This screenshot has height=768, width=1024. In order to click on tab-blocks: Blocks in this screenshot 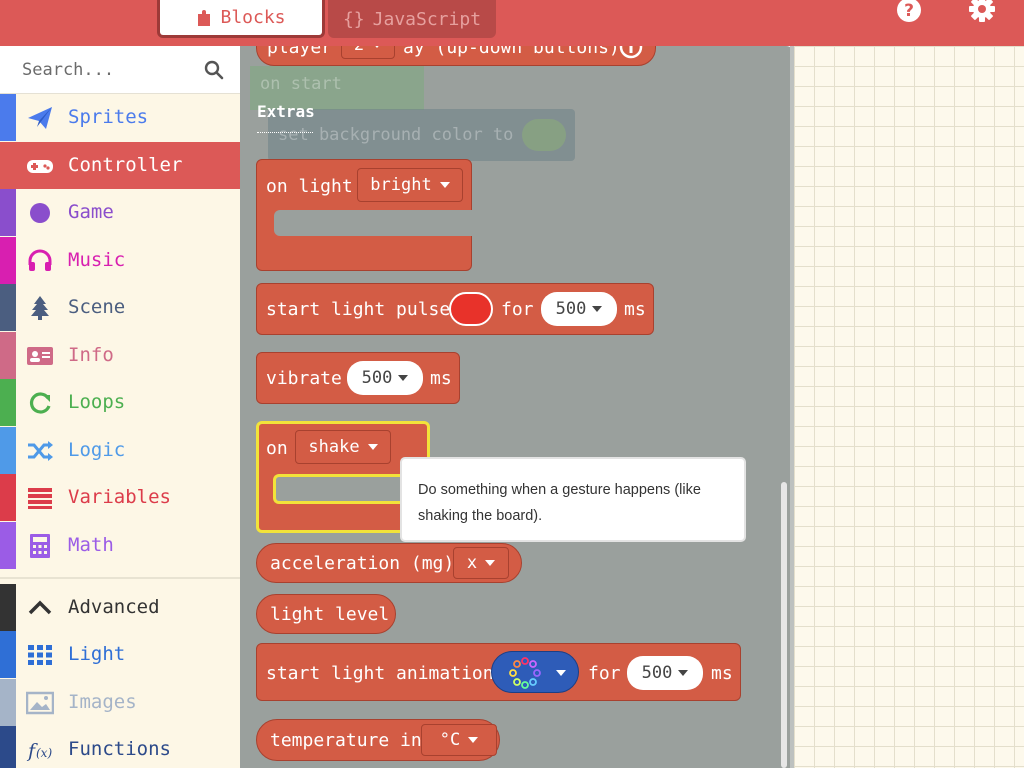, I will do `click(241, 19)`.